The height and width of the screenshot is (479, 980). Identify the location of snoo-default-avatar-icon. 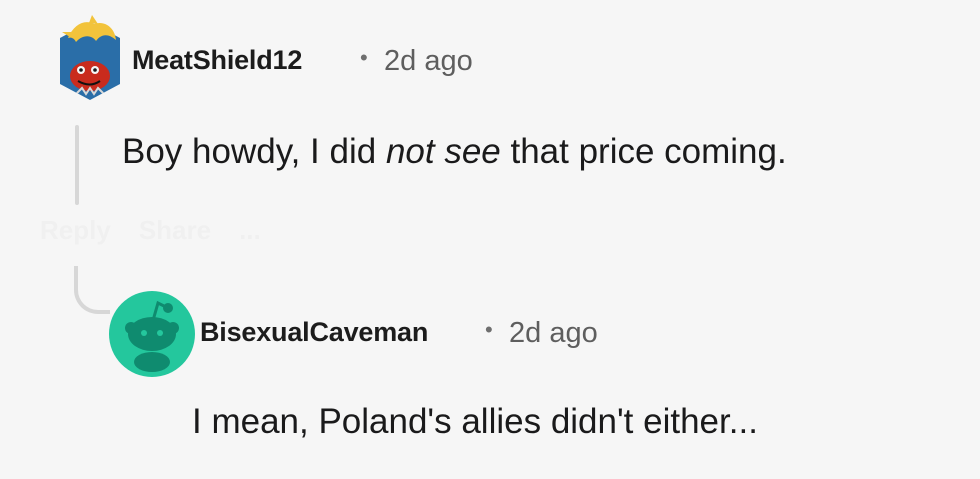
(152, 334).